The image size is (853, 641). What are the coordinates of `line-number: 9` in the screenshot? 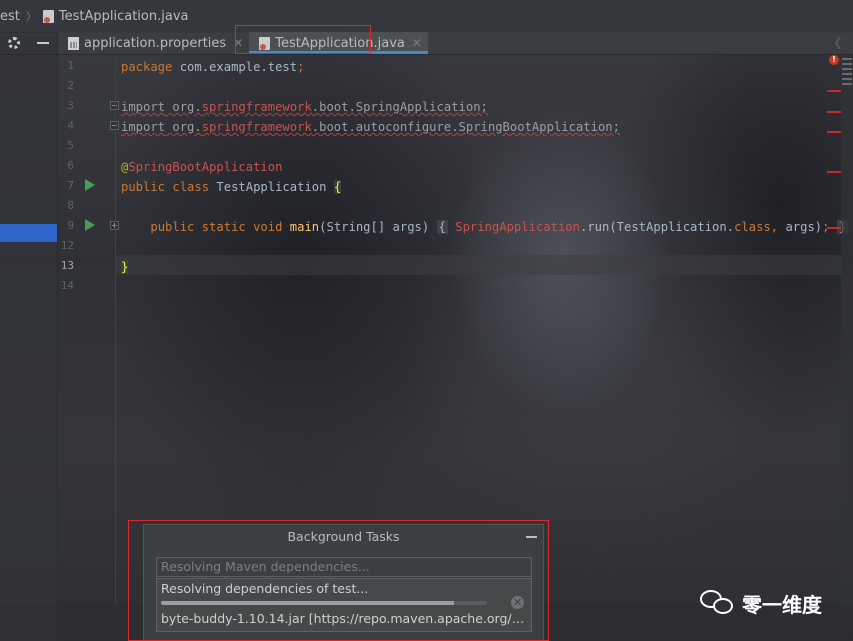 It's located at (70, 225).